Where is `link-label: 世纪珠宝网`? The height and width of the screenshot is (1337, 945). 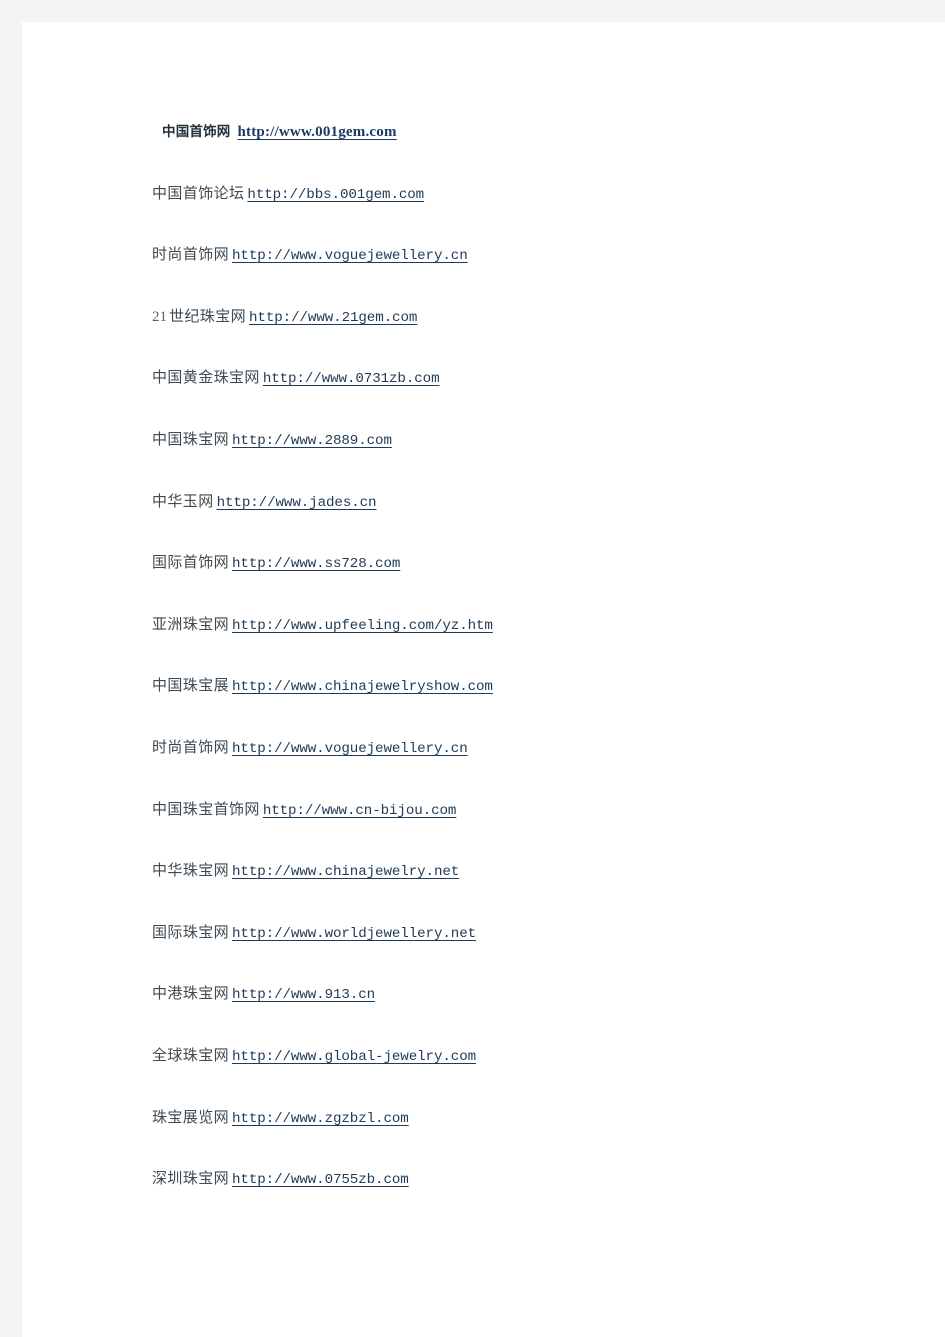
link-label: 世纪珠宝网 is located at coordinates (208, 316).